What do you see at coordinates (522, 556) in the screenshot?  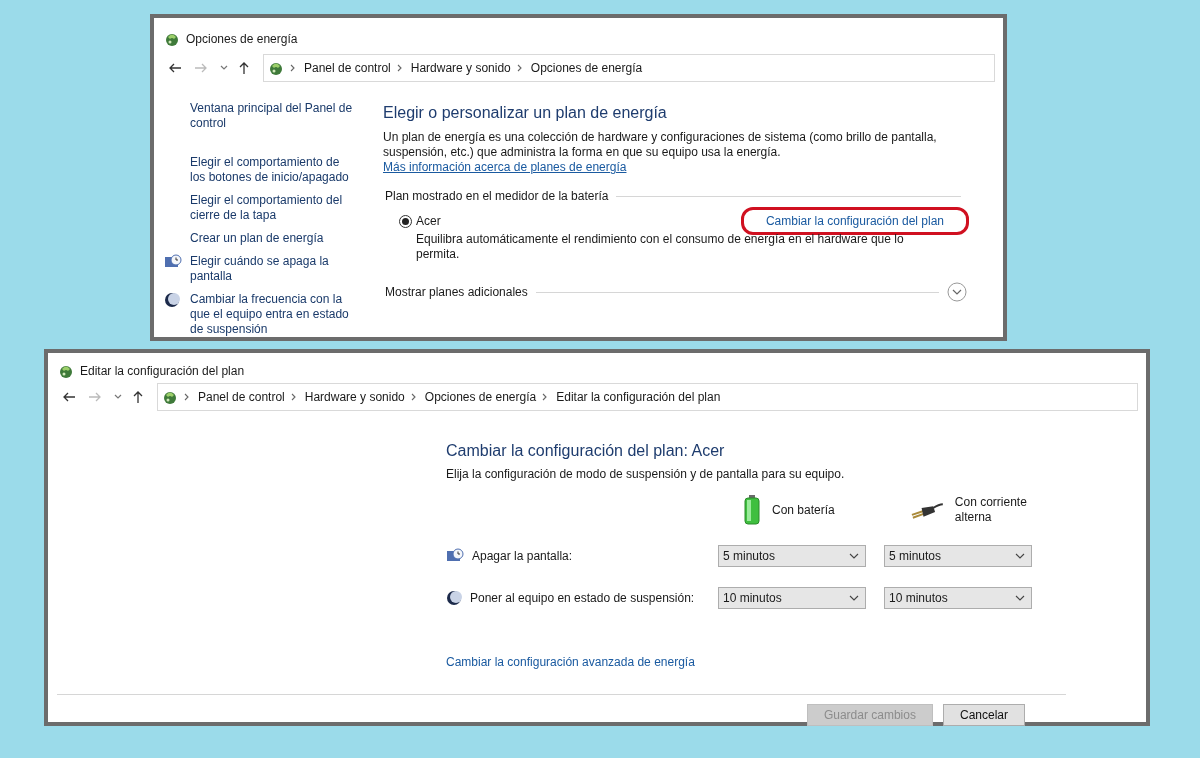 I see `setting-label: Apagar la pantalla:` at bounding box center [522, 556].